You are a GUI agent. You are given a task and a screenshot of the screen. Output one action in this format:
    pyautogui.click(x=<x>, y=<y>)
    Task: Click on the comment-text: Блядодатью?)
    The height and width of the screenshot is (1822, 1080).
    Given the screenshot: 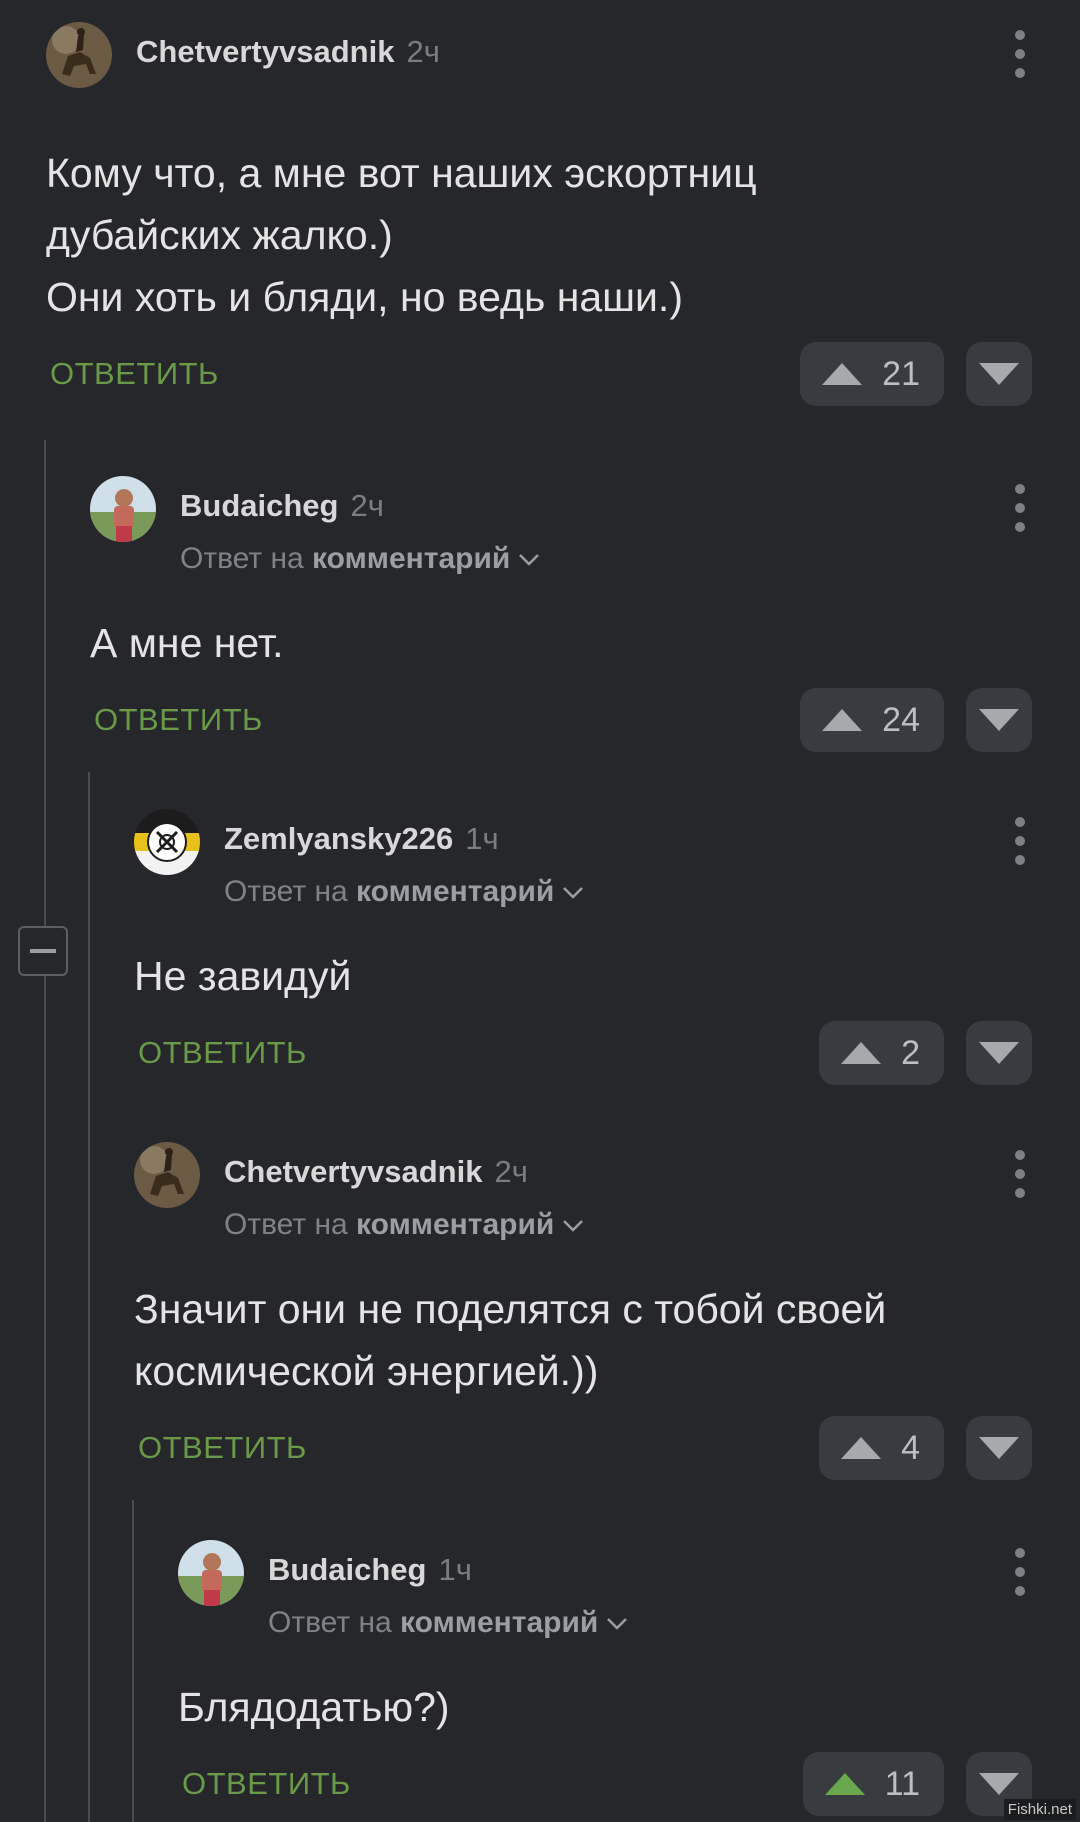 What is the action you would take?
    pyautogui.click(x=314, y=1707)
    